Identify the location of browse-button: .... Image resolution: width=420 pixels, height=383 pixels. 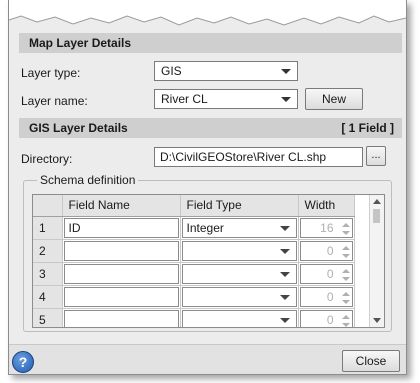
(376, 156).